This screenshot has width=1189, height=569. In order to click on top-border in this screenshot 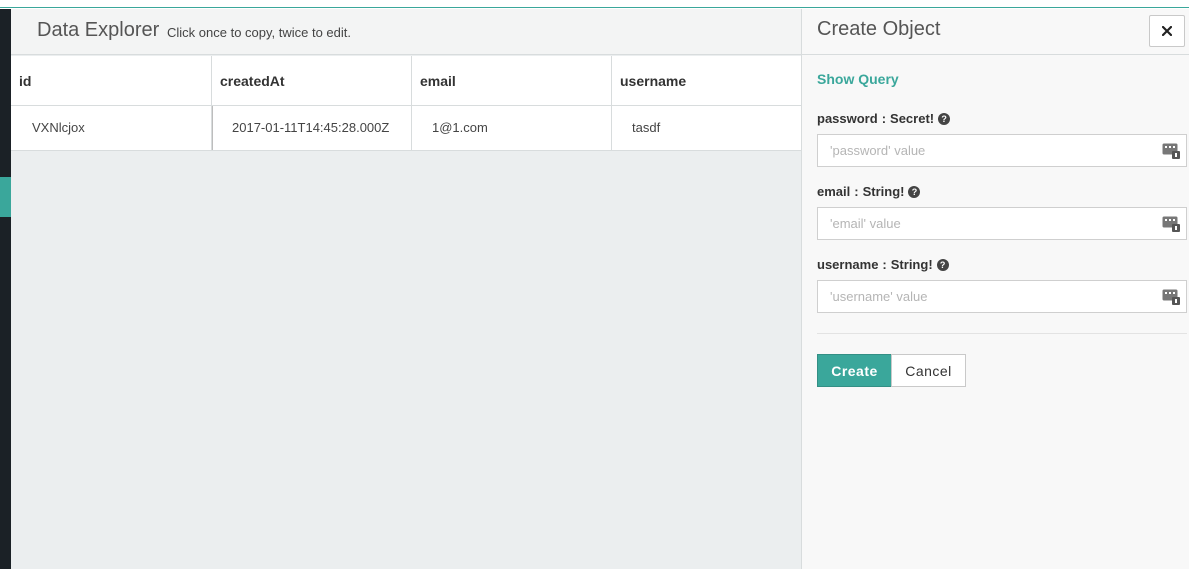, I will do `click(594, 4)`.